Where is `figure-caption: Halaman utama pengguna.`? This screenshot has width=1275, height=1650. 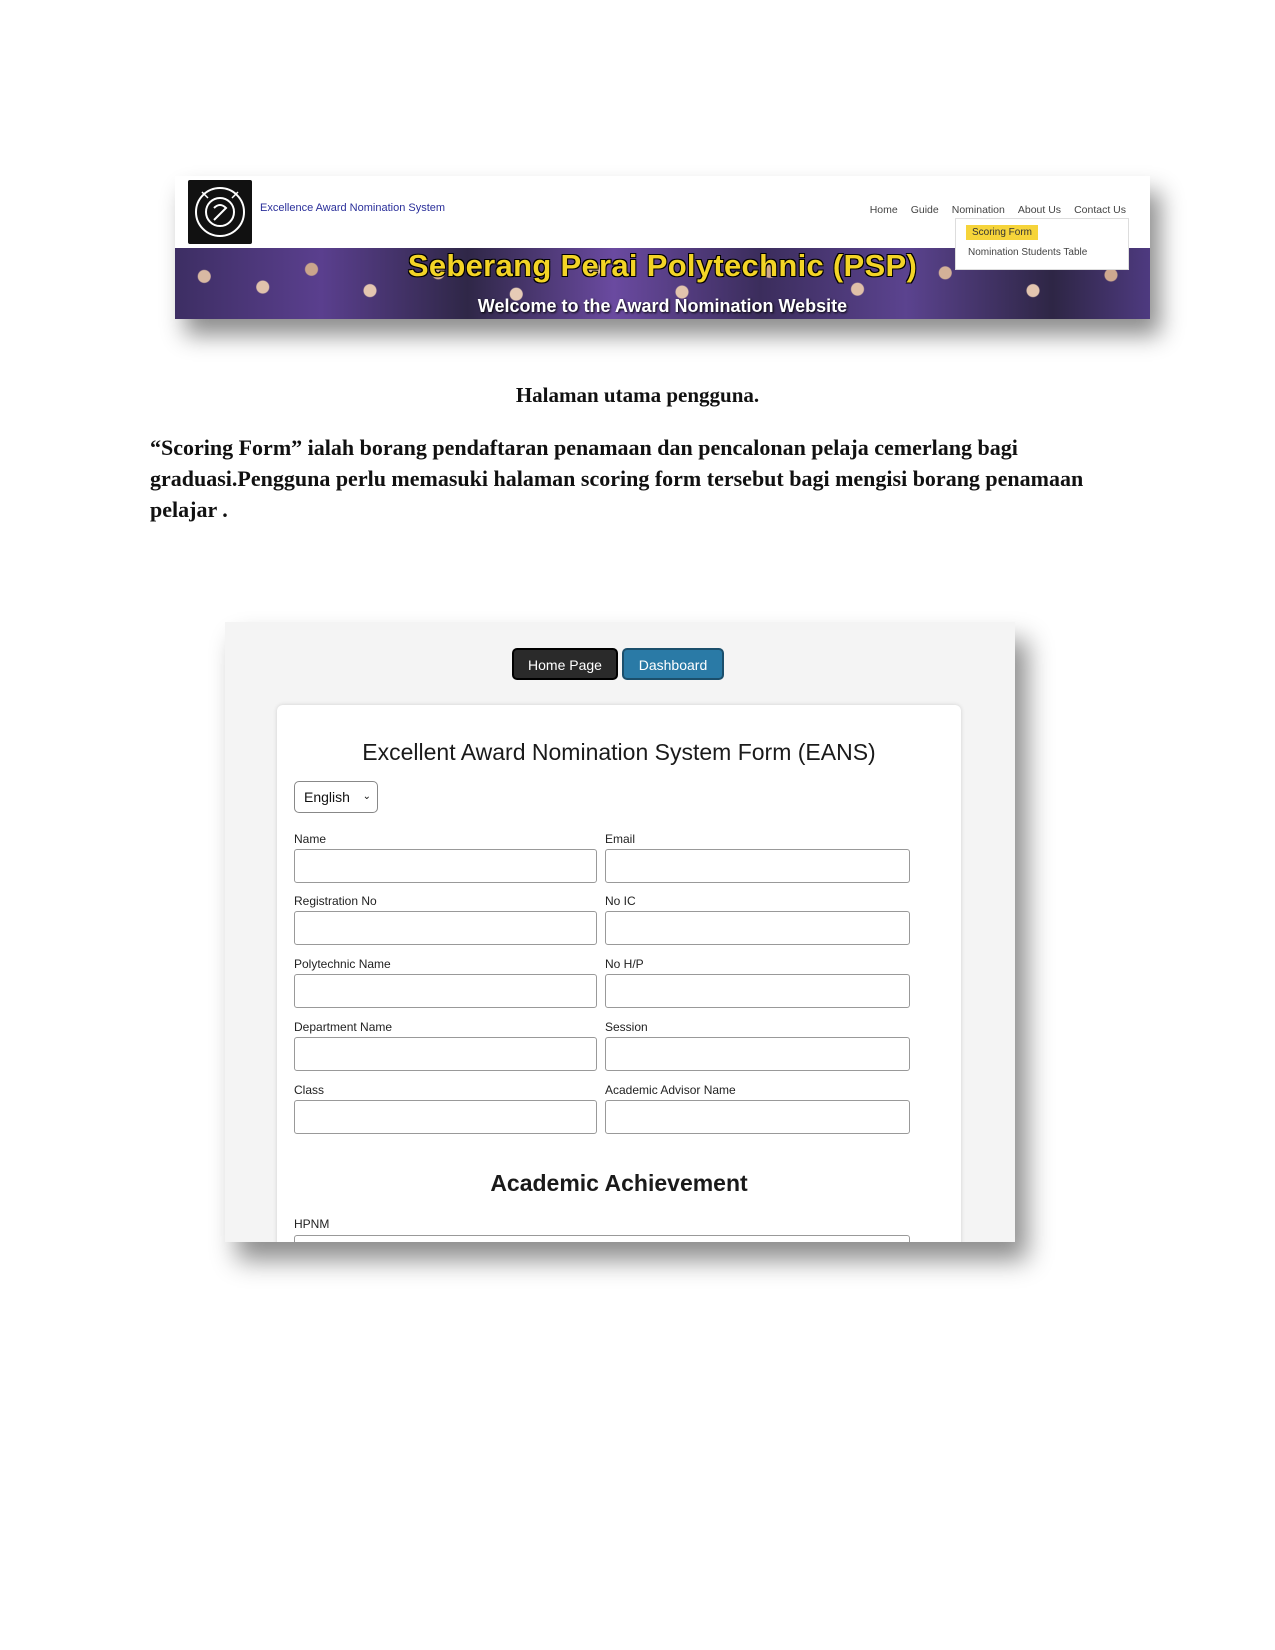
figure-caption: Halaman utama pengguna. is located at coordinates (637, 395).